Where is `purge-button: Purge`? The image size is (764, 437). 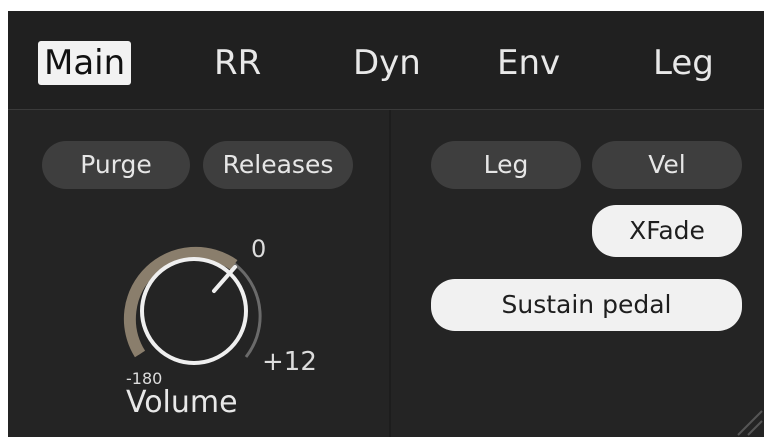
purge-button: Purge is located at coordinates (116, 165).